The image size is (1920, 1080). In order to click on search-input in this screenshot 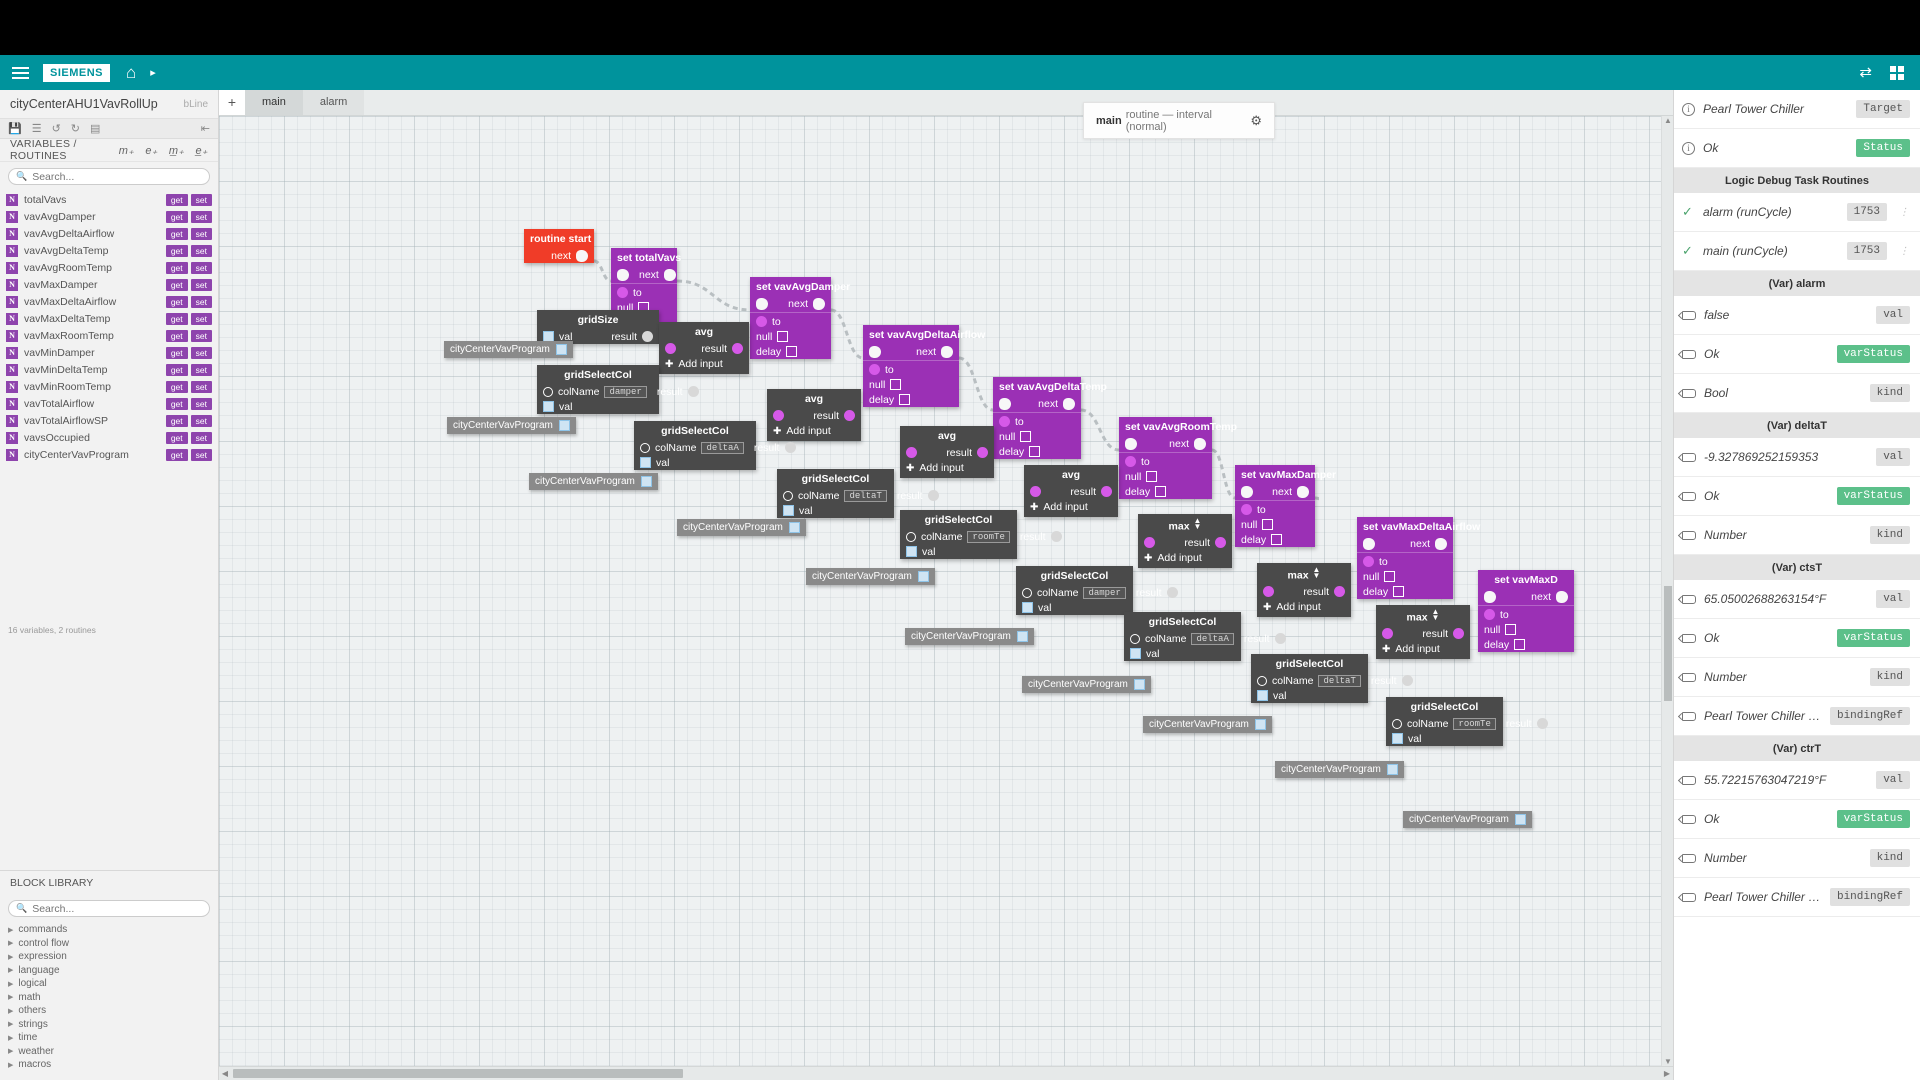, I will do `click(117, 176)`.